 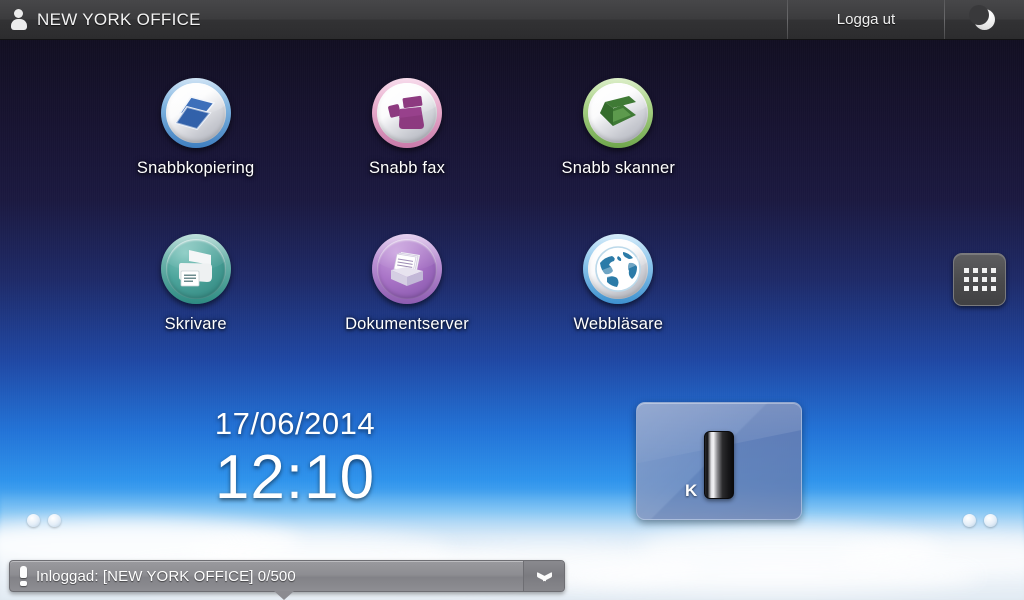 I want to click on globe-icon, so click(x=618, y=269).